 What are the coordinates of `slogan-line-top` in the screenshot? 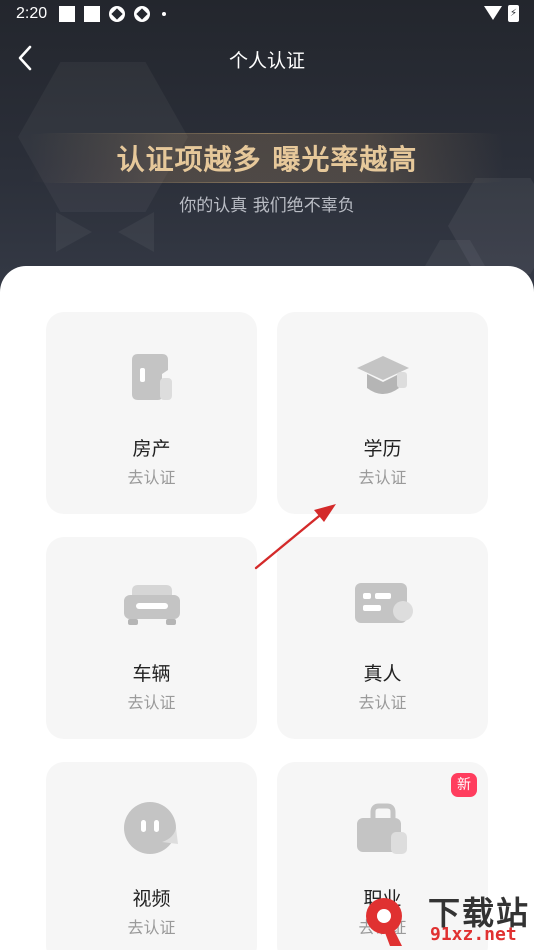 It's located at (267, 133).